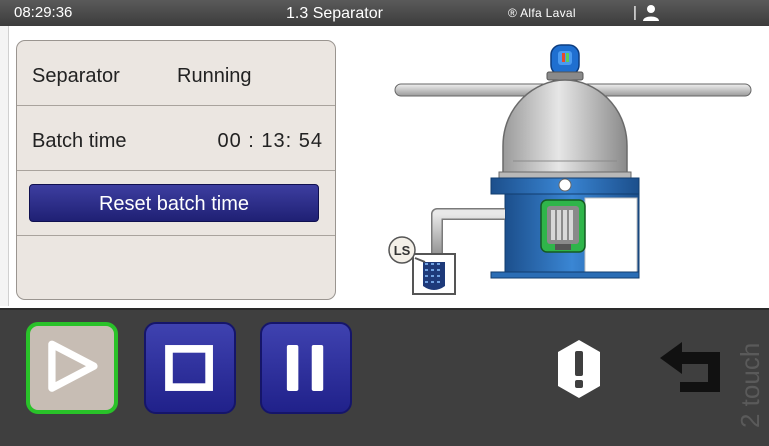 The width and height of the screenshot is (769, 446). I want to click on frame-edge, so click(4, 166).